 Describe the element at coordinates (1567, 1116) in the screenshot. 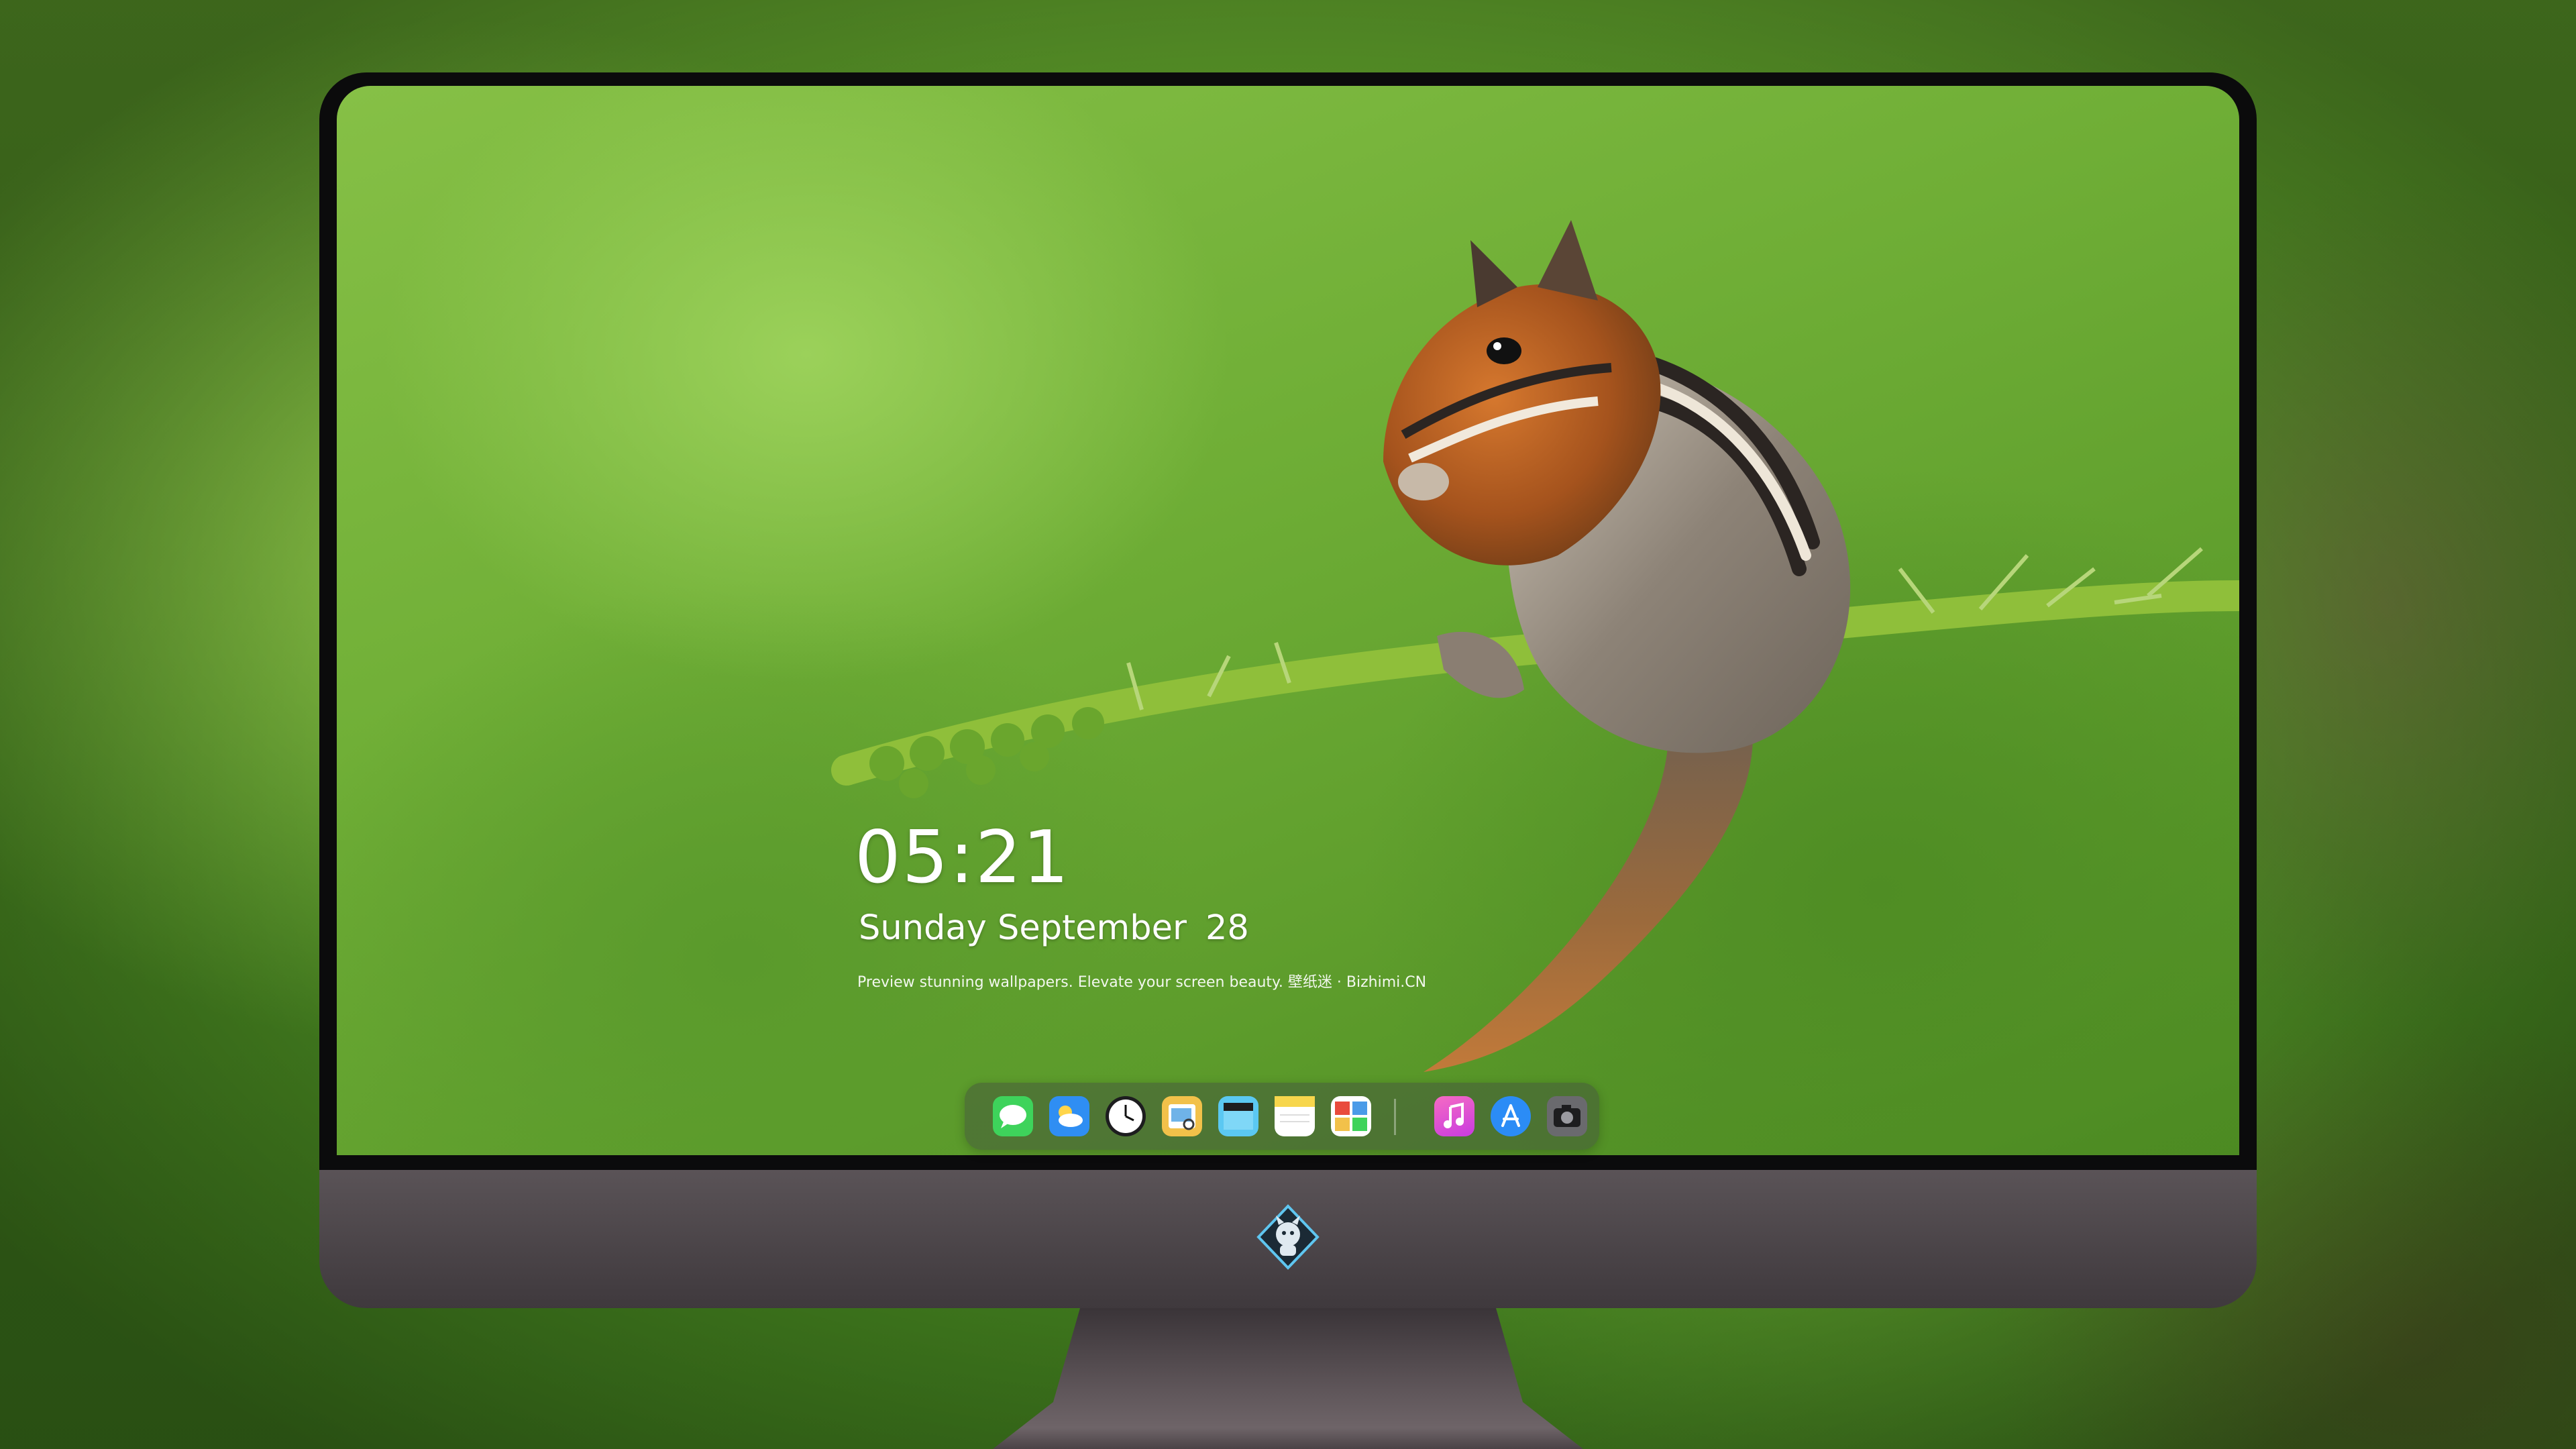

I see `camera-icon` at that location.